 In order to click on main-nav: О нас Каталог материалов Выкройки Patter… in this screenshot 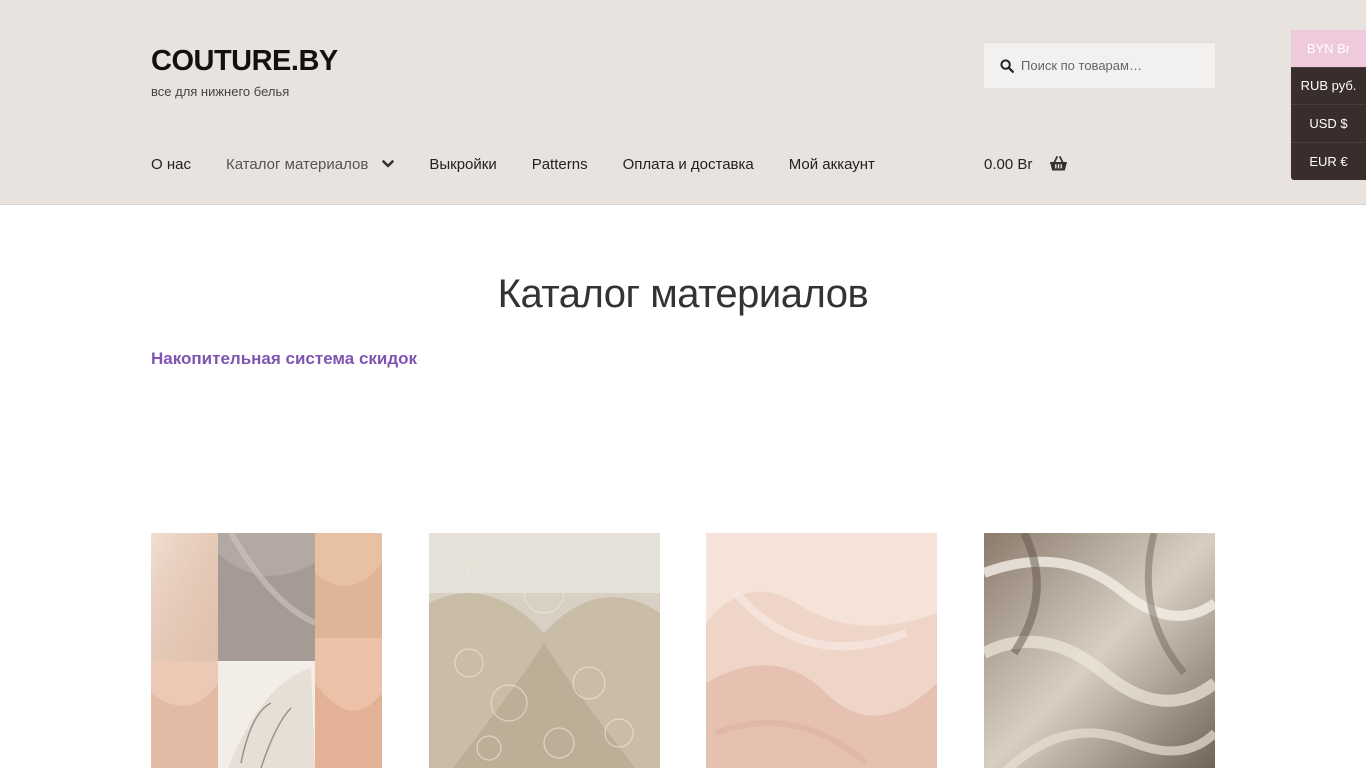, I will do `click(530, 164)`.